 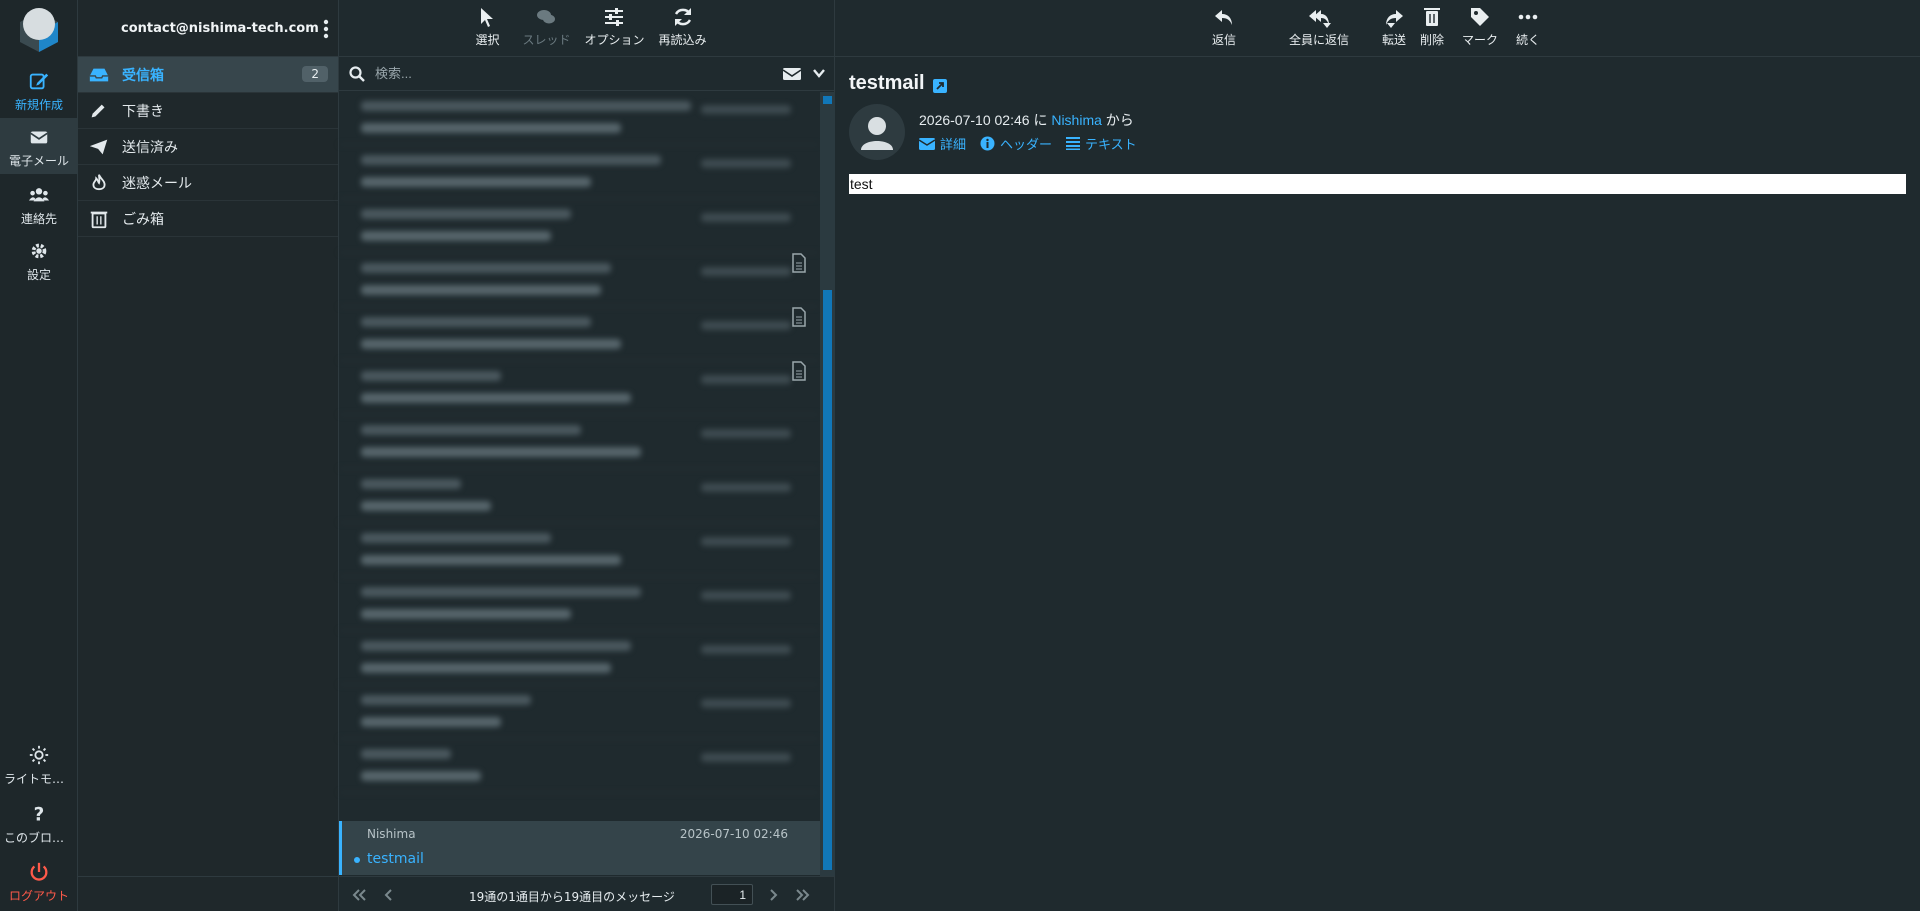 I want to click on select-button: 選択, so click(x=487, y=31).